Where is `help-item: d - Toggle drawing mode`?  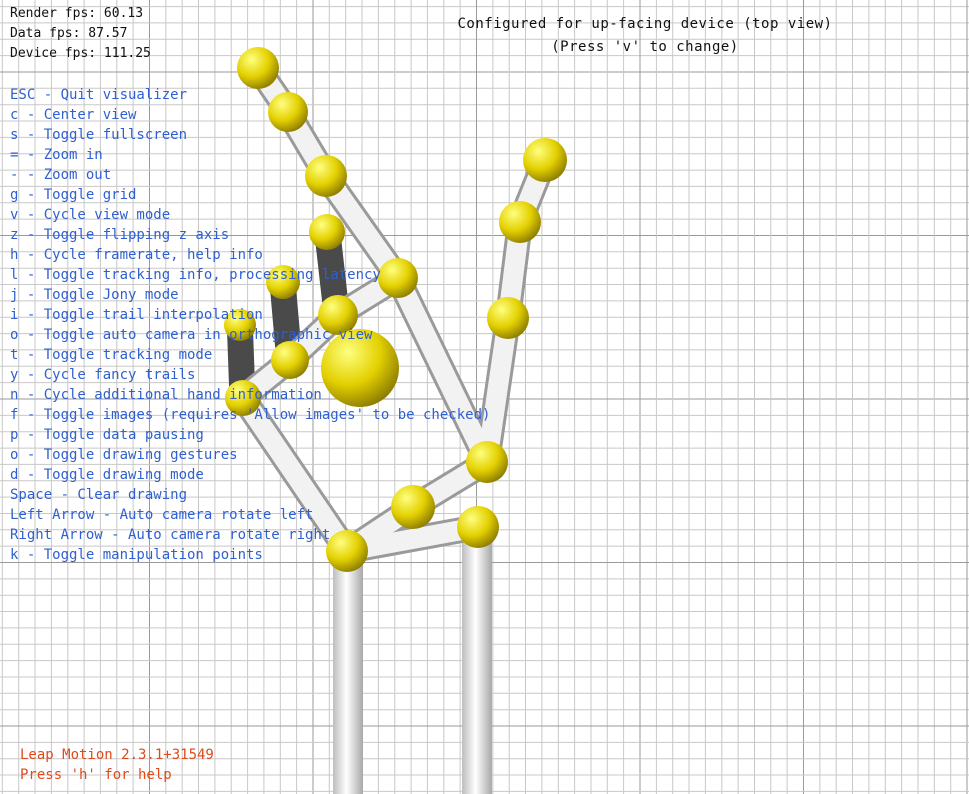 help-item: d - Toggle drawing mode is located at coordinates (107, 475).